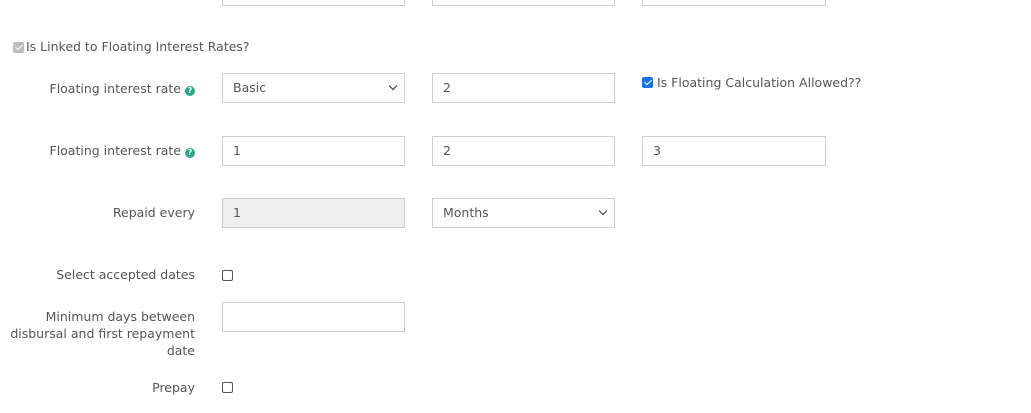  I want to click on floating-rate-label-1: Floating interest rate?, so click(122, 88).